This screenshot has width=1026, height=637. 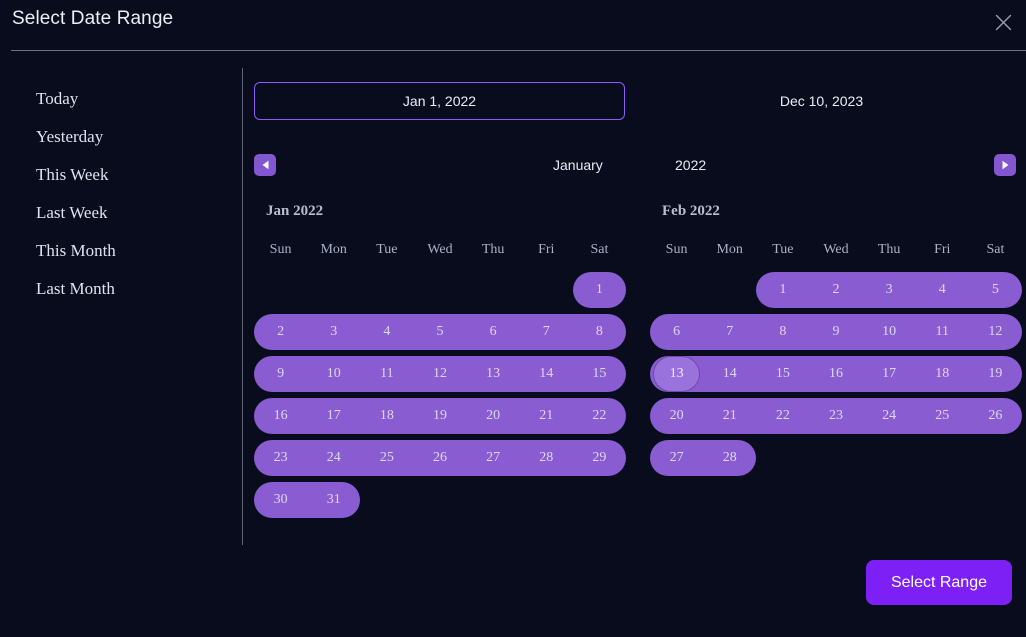 I want to click on week-row: 6 7 8 9 10 11 12, so click(x=836, y=332).